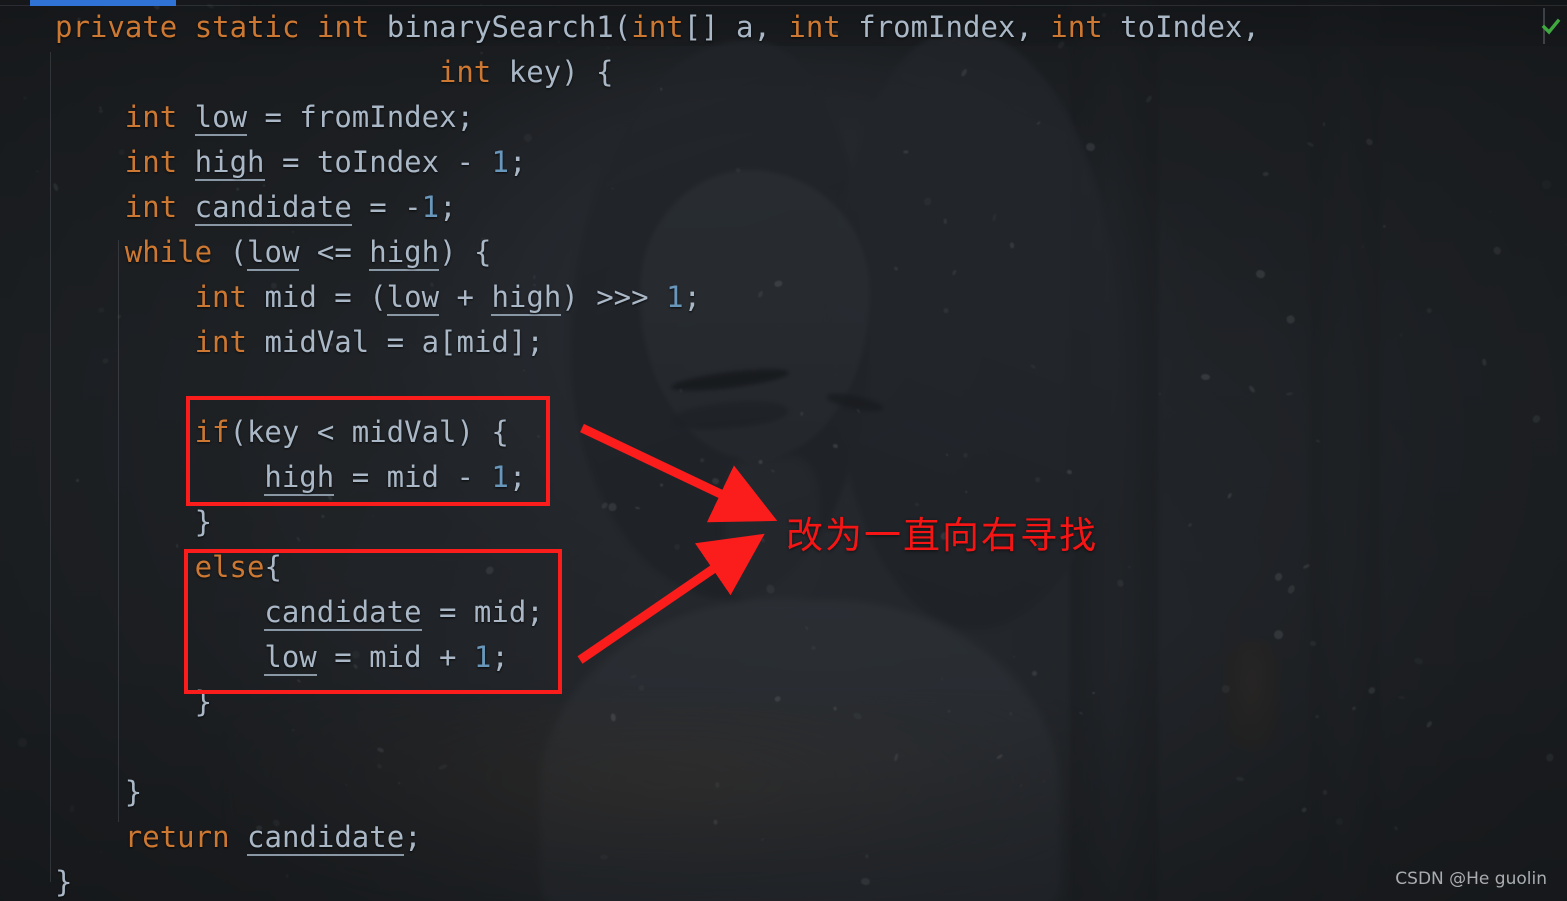 The image size is (1567, 901). Describe the element at coordinates (1551, 27) in the screenshot. I see `check-icon` at that location.